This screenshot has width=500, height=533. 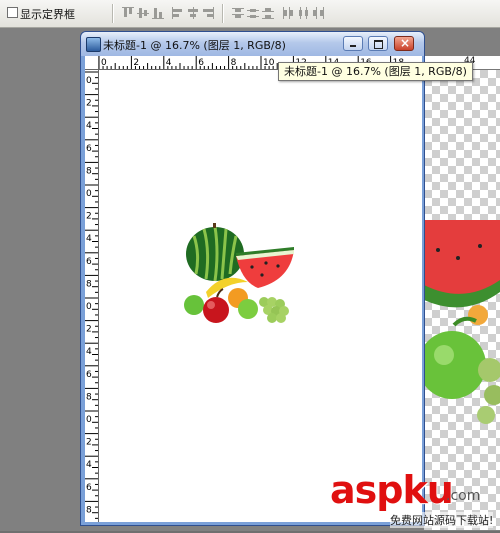 I want to click on horizontal-centers-icon, so click(x=193, y=13).